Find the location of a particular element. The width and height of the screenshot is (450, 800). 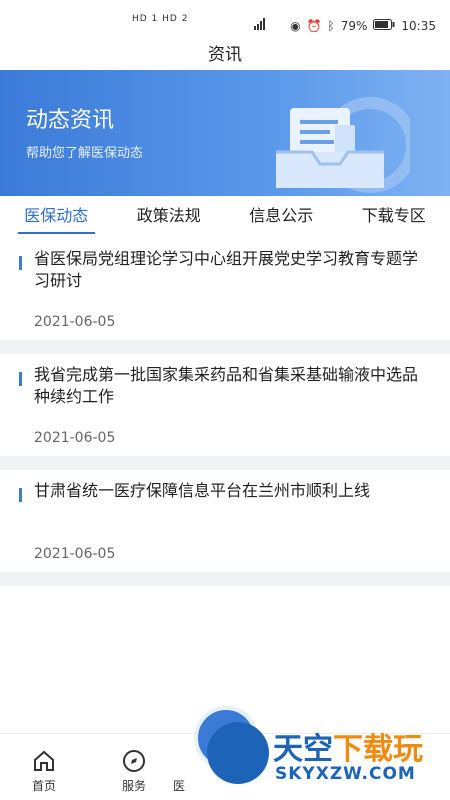

page-title: 资讯 is located at coordinates (225, 55).